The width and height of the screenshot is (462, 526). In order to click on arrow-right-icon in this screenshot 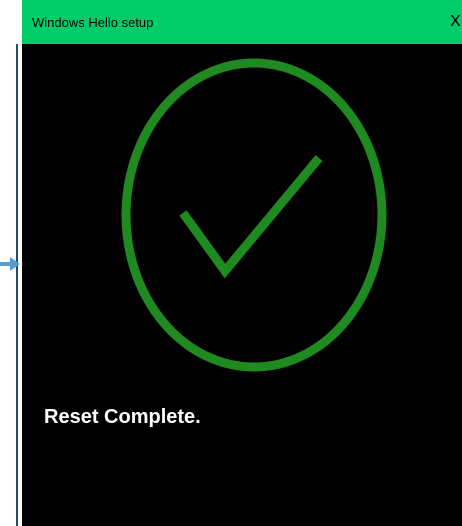, I will do `click(10, 264)`.